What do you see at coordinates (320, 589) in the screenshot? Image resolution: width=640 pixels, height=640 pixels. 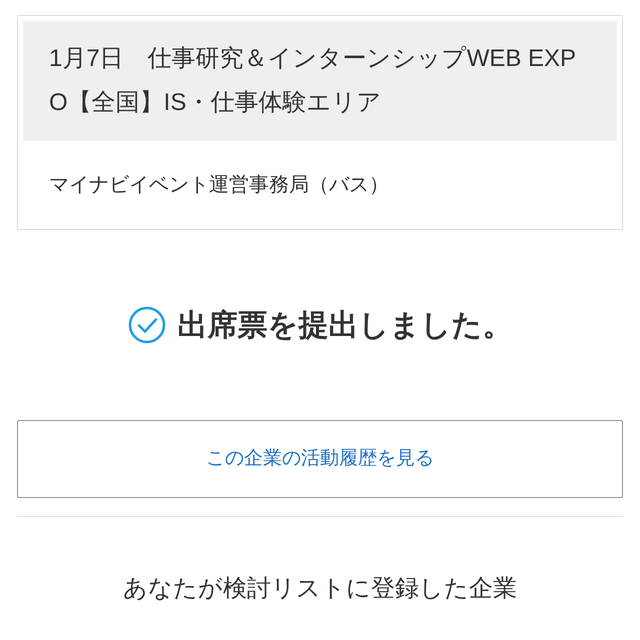 I see `section-heading: あなたが検討リストに登録した企業` at bounding box center [320, 589].